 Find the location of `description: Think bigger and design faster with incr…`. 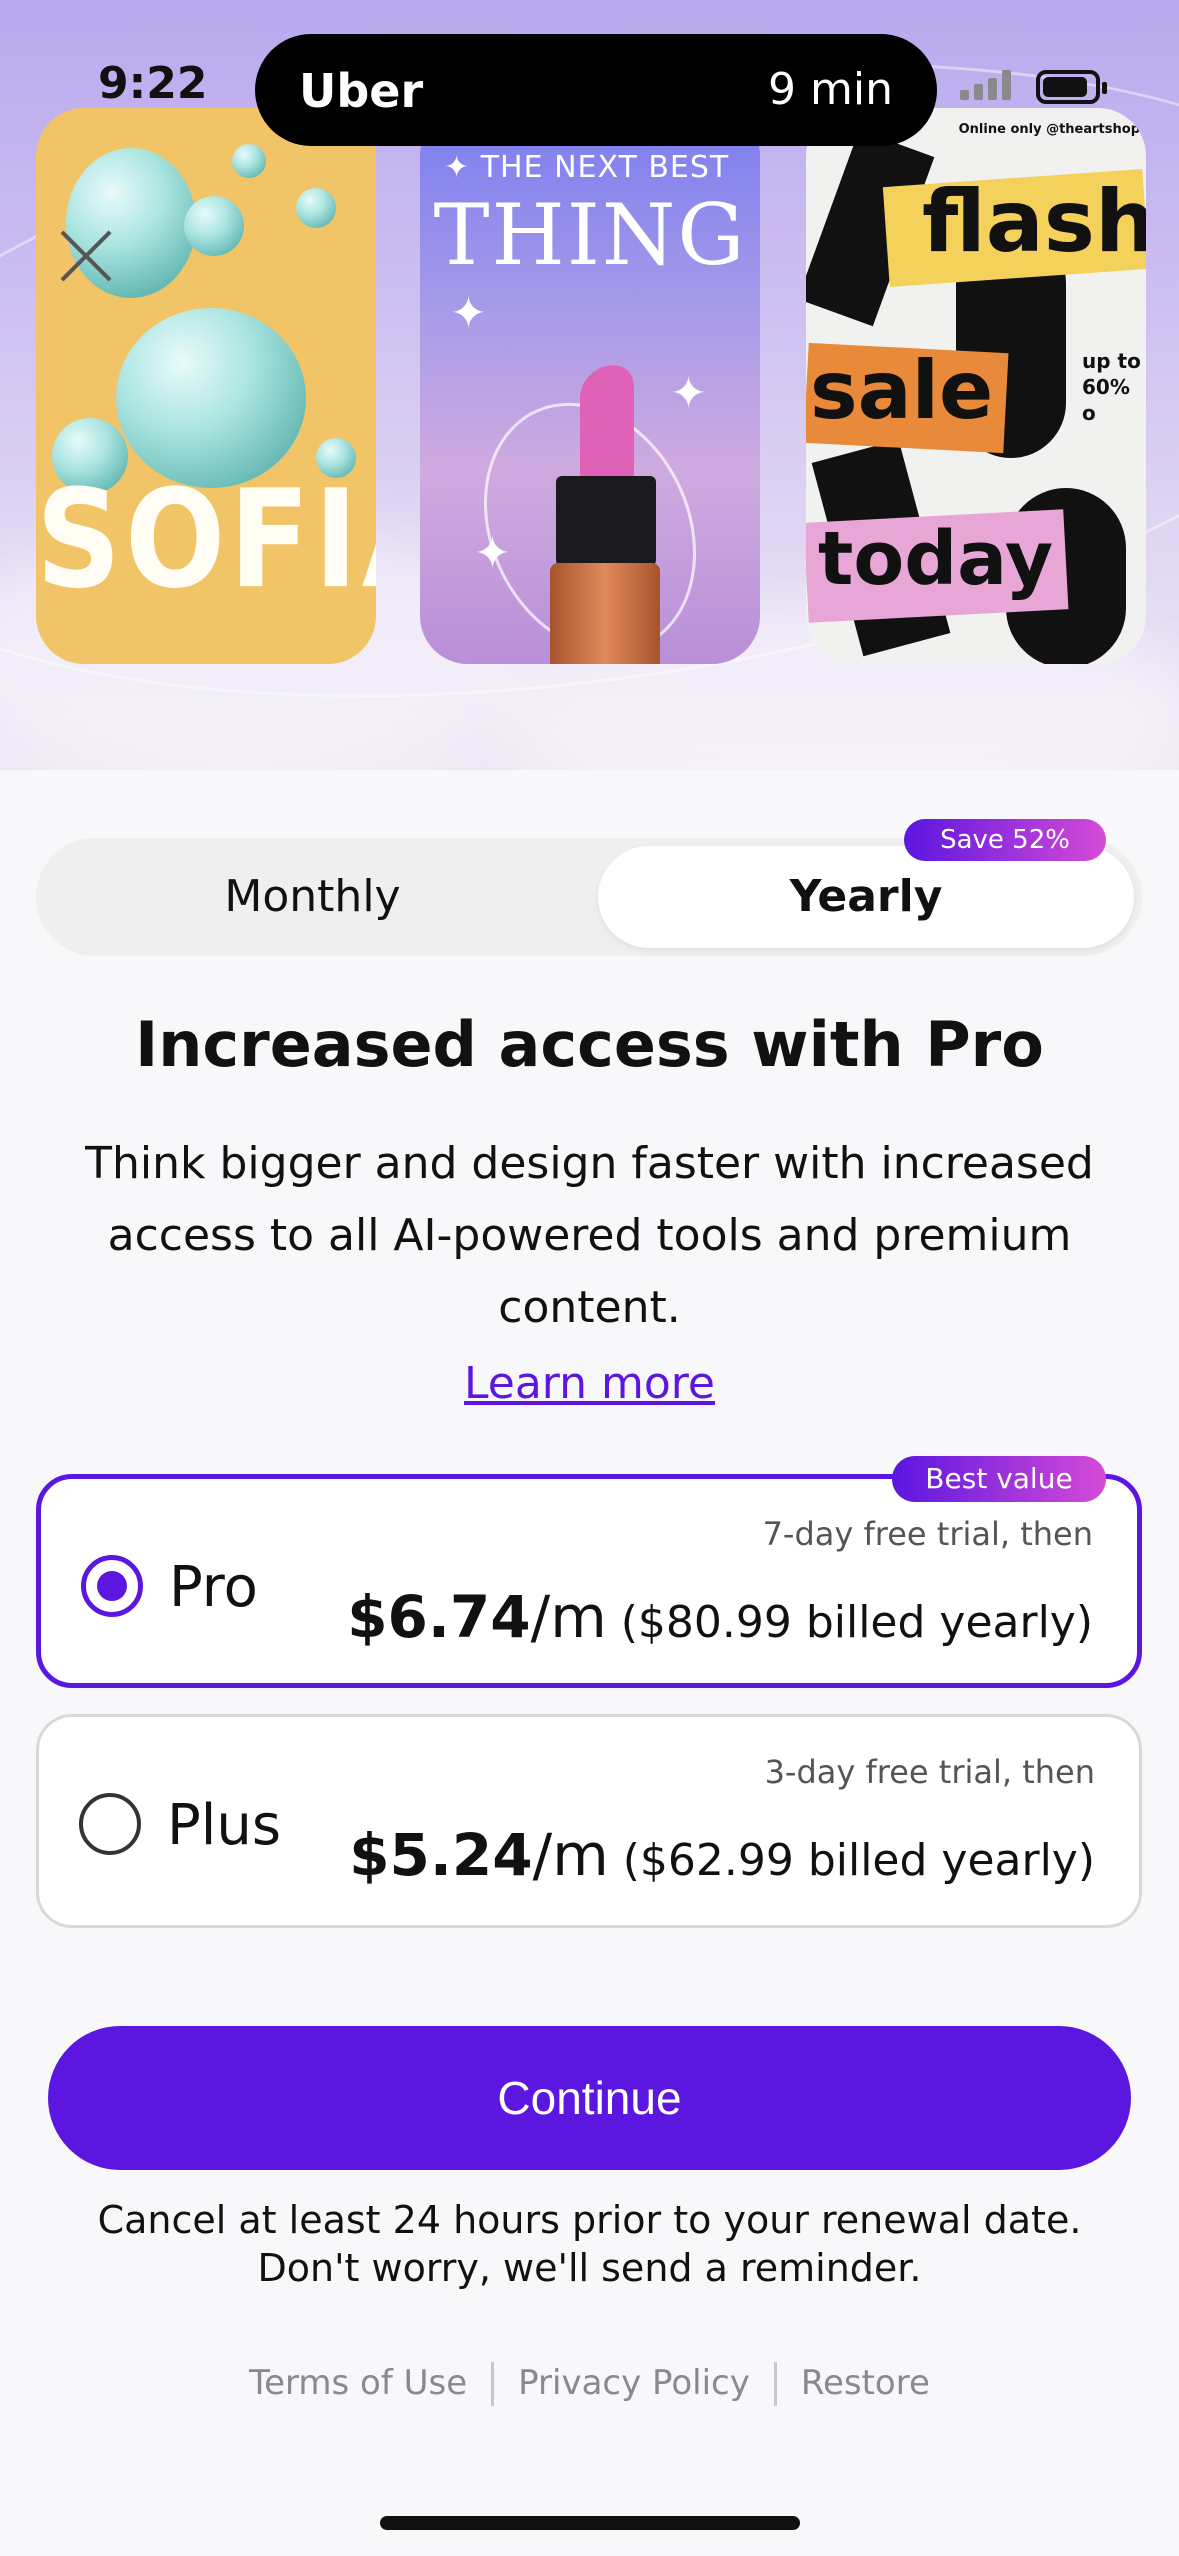

description: Think bigger and design faster with incr… is located at coordinates (589, 1235).